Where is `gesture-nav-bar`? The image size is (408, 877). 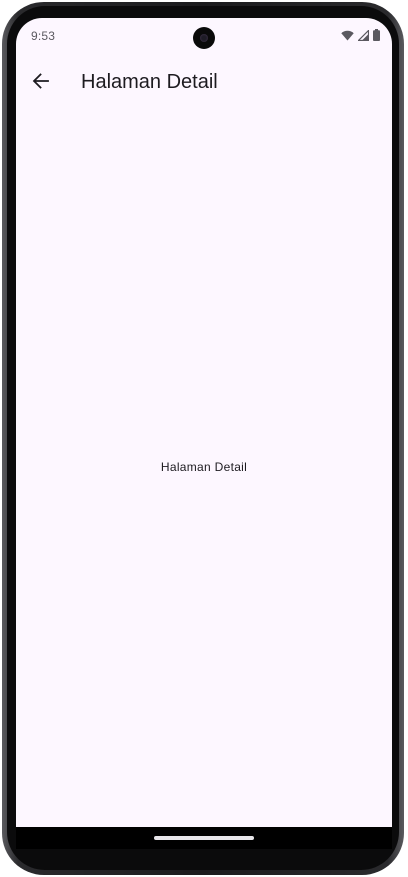
gesture-nav-bar is located at coordinates (204, 838).